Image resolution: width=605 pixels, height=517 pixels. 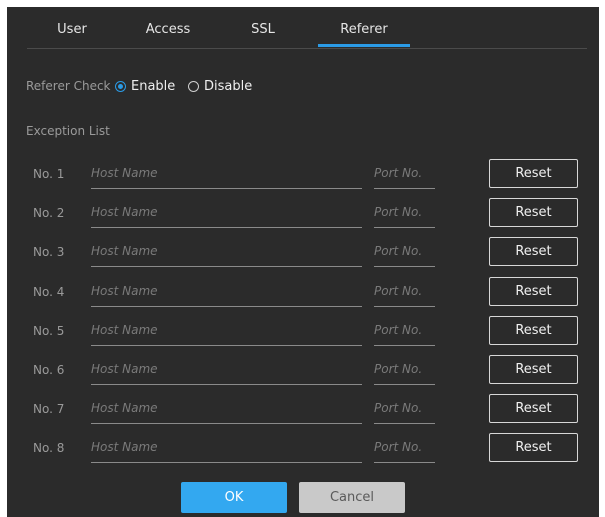 I want to click on enable-radio: Enable, so click(x=145, y=86).